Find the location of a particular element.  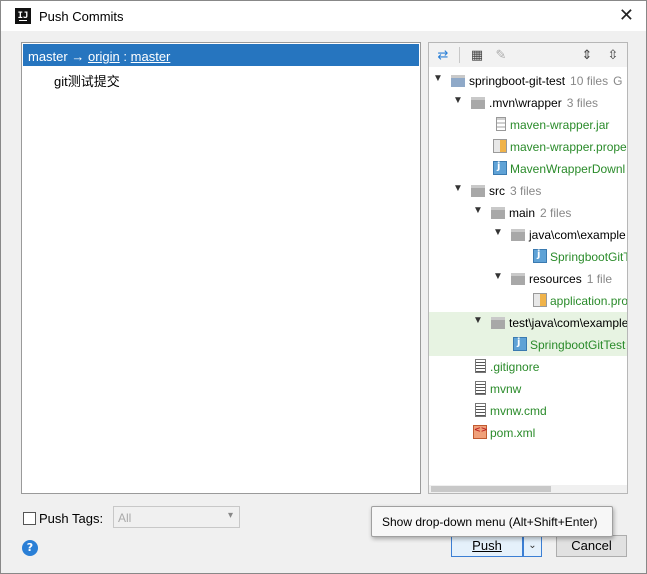

push-tags-label: Push Tags: is located at coordinates (71, 518).